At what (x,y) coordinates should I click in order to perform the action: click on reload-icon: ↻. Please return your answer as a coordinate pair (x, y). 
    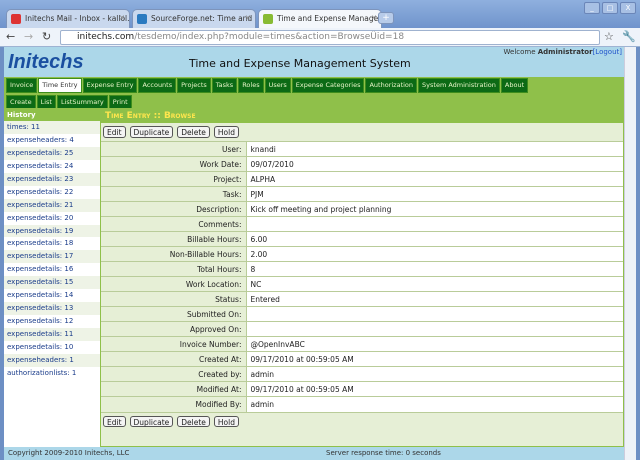
    Looking at the image, I should click on (46, 36).